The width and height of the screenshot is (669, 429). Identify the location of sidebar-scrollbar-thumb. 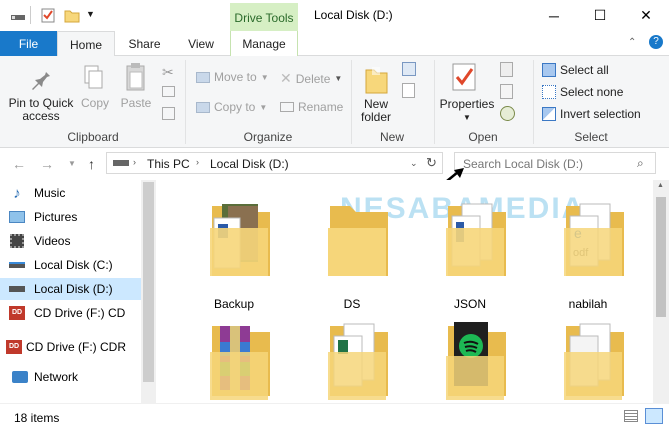
(148, 282).